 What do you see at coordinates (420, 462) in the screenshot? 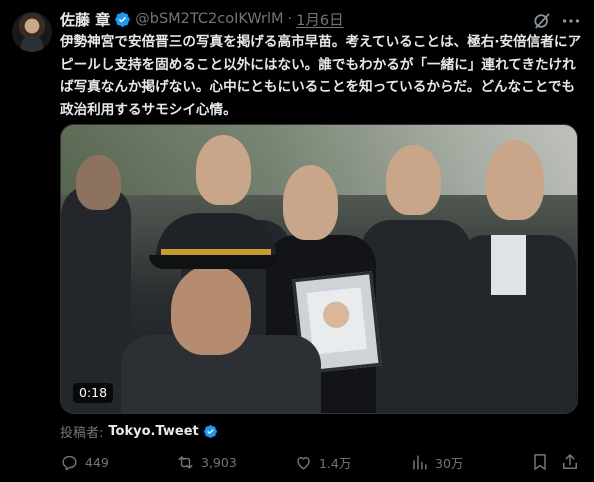
I see `views-icon` at bounding box center [420, 462].